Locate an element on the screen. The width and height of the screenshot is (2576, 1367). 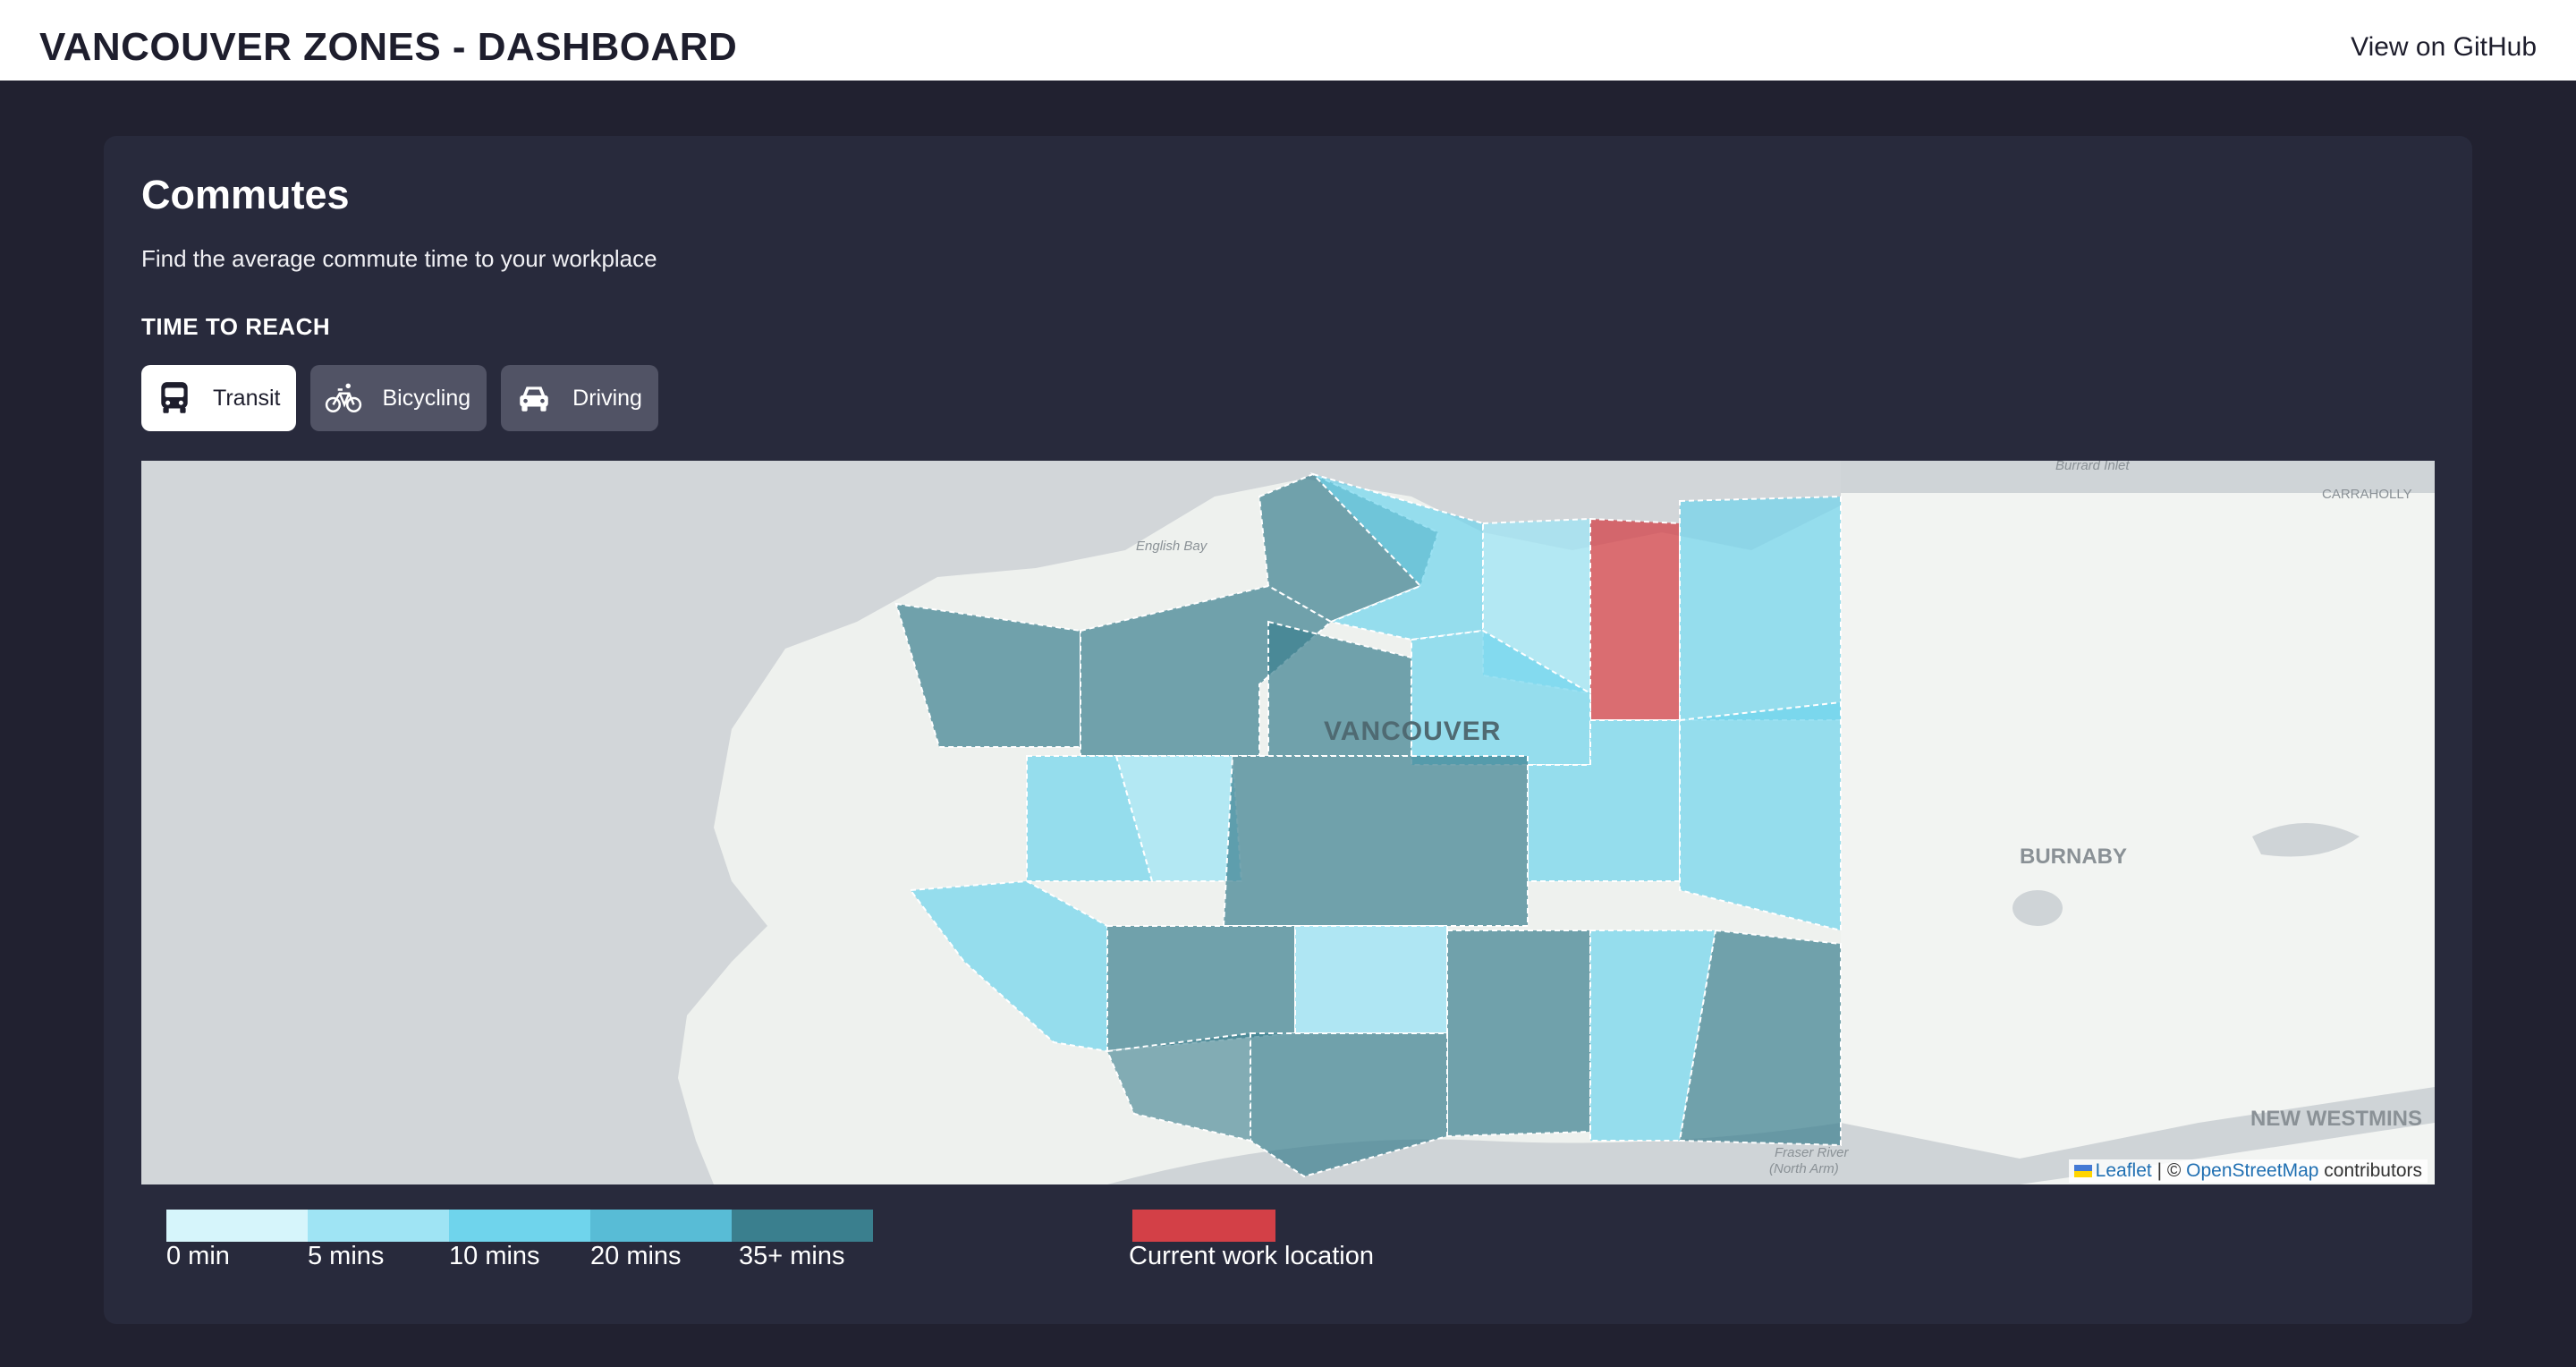
map-attribution: Leaflet | © OpenStreetMap contributors is located at coordinates (2248, 1171).